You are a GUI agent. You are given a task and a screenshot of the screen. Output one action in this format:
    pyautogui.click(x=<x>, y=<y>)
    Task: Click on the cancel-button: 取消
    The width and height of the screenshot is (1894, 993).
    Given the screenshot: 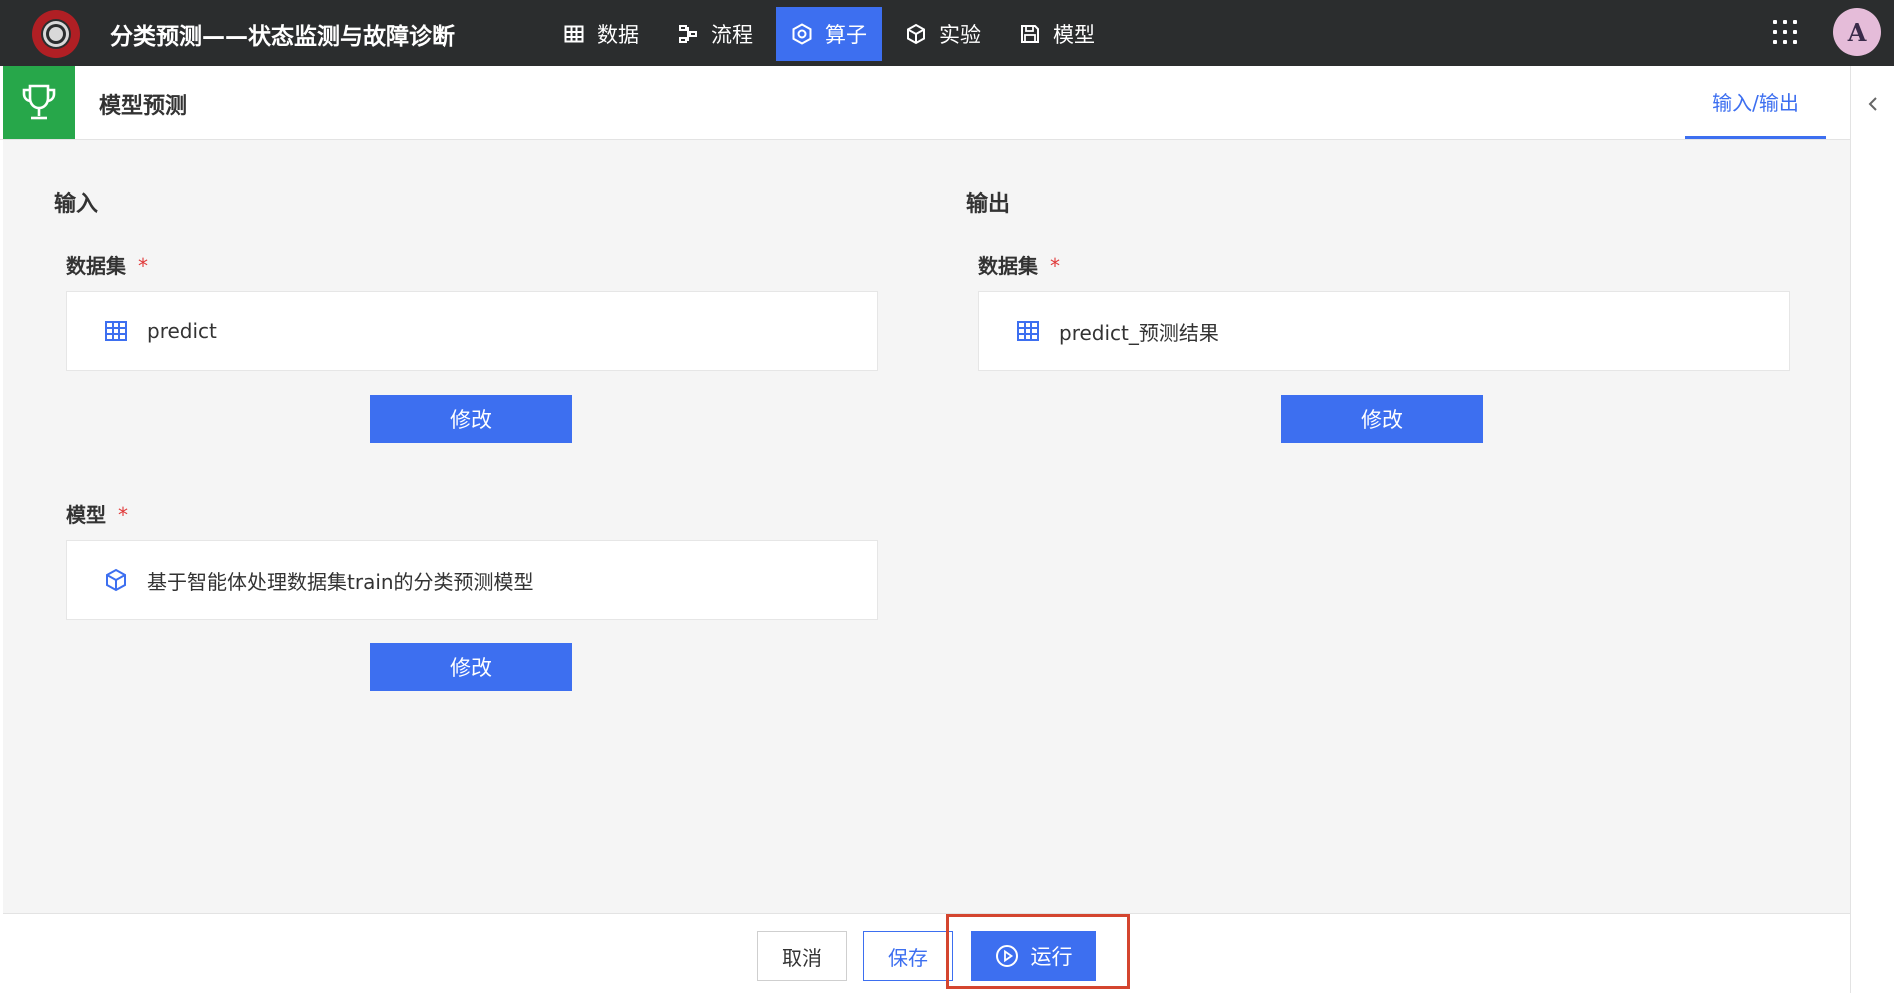 What is the action you would take?
    pyautogui.click(x=802, y=956)
    